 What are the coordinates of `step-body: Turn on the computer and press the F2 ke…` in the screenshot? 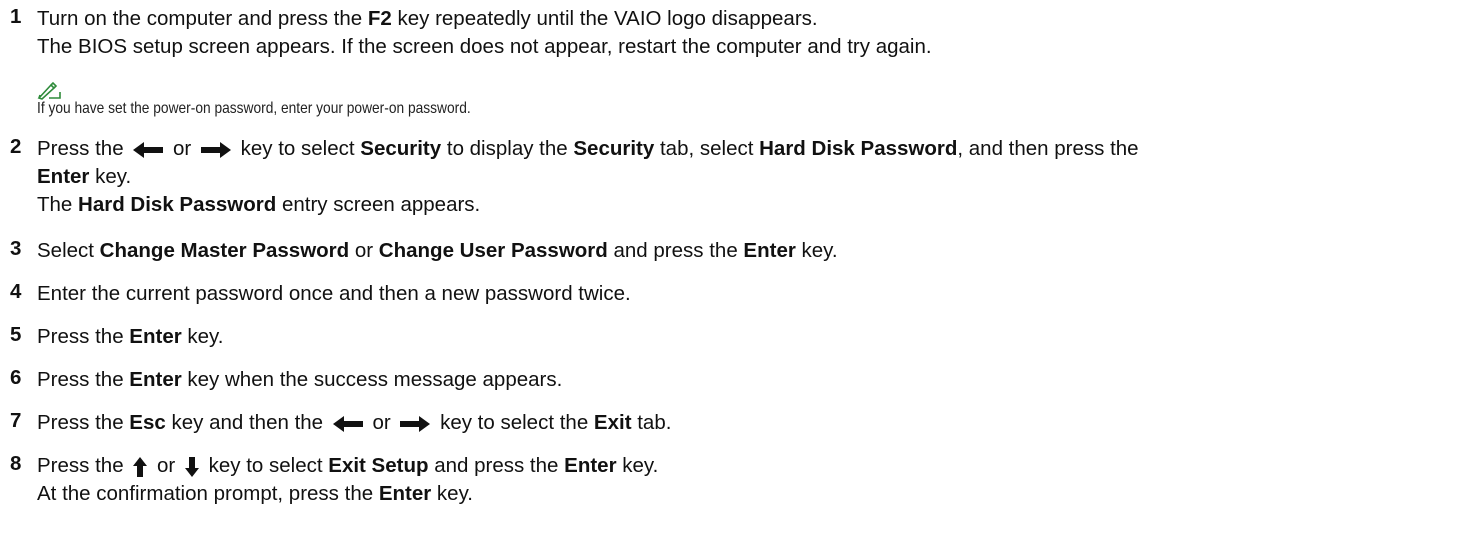 It's located at (743, 33).